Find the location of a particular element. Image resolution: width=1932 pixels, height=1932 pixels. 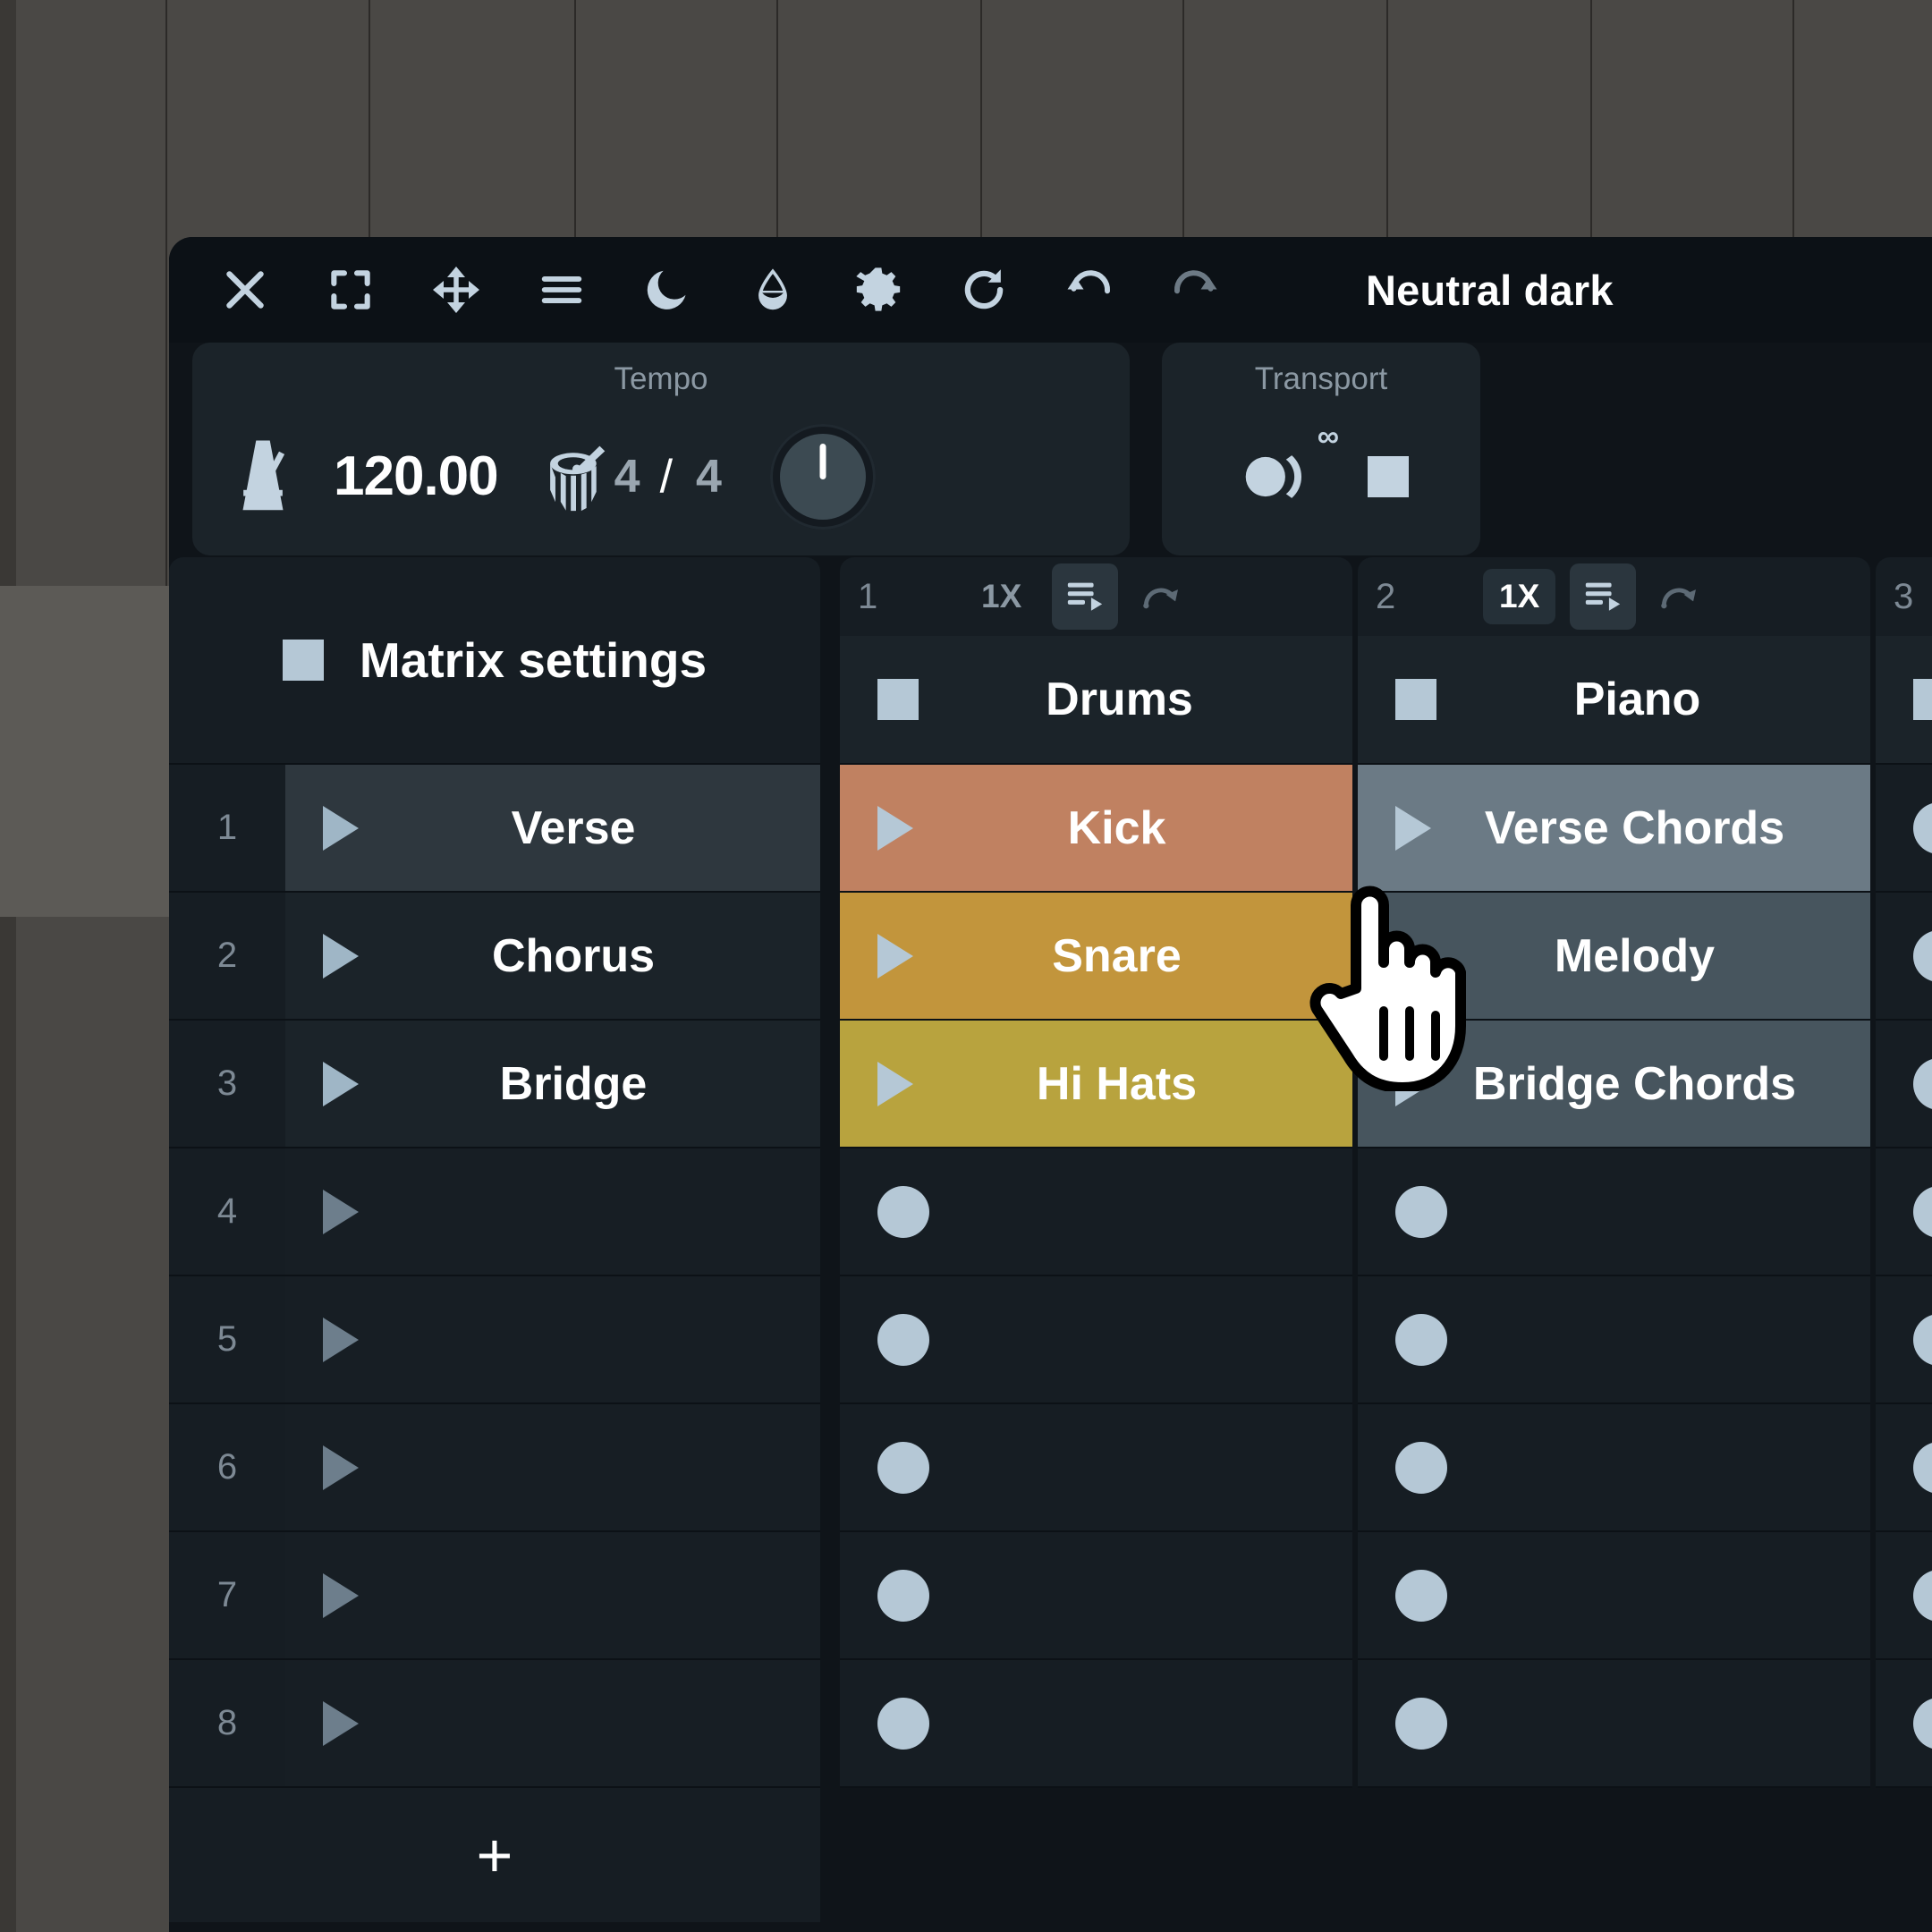

metronome-icon is located at coordinates (263, 476).